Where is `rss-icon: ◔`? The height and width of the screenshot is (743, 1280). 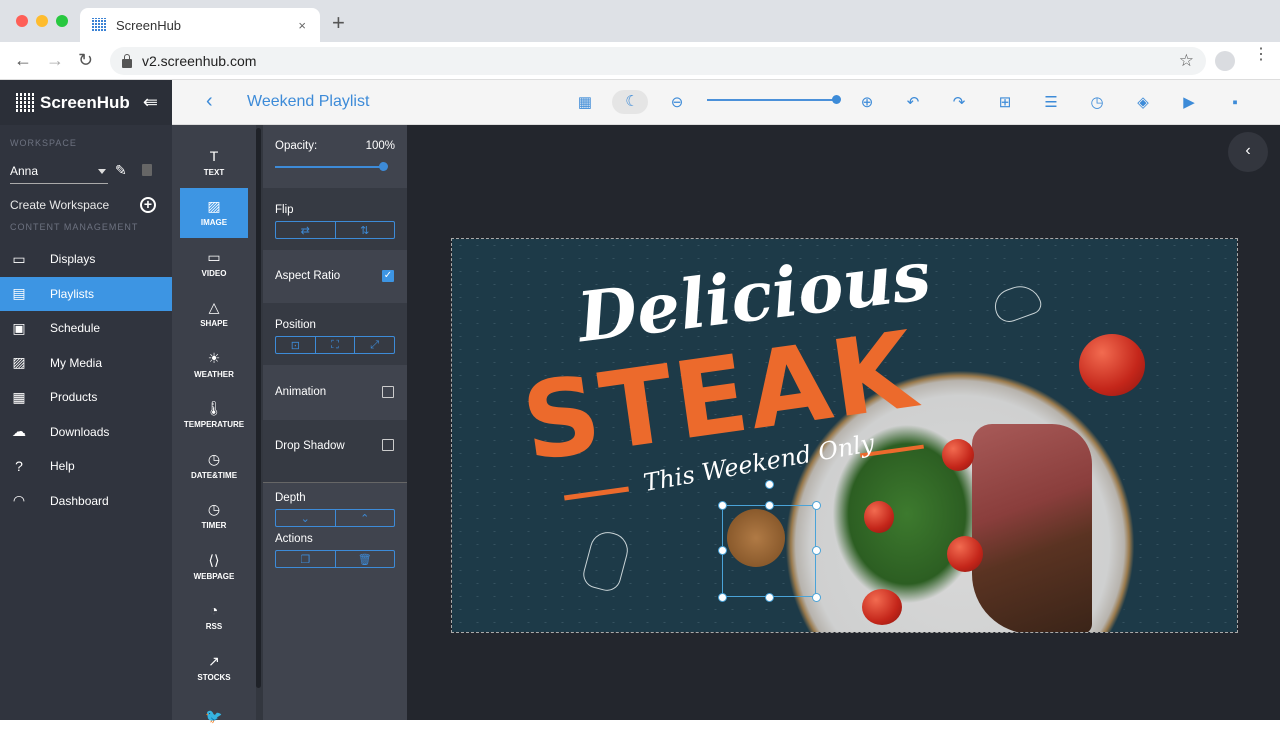 rss-icon: ◔ is located at coordinates (214, 610).